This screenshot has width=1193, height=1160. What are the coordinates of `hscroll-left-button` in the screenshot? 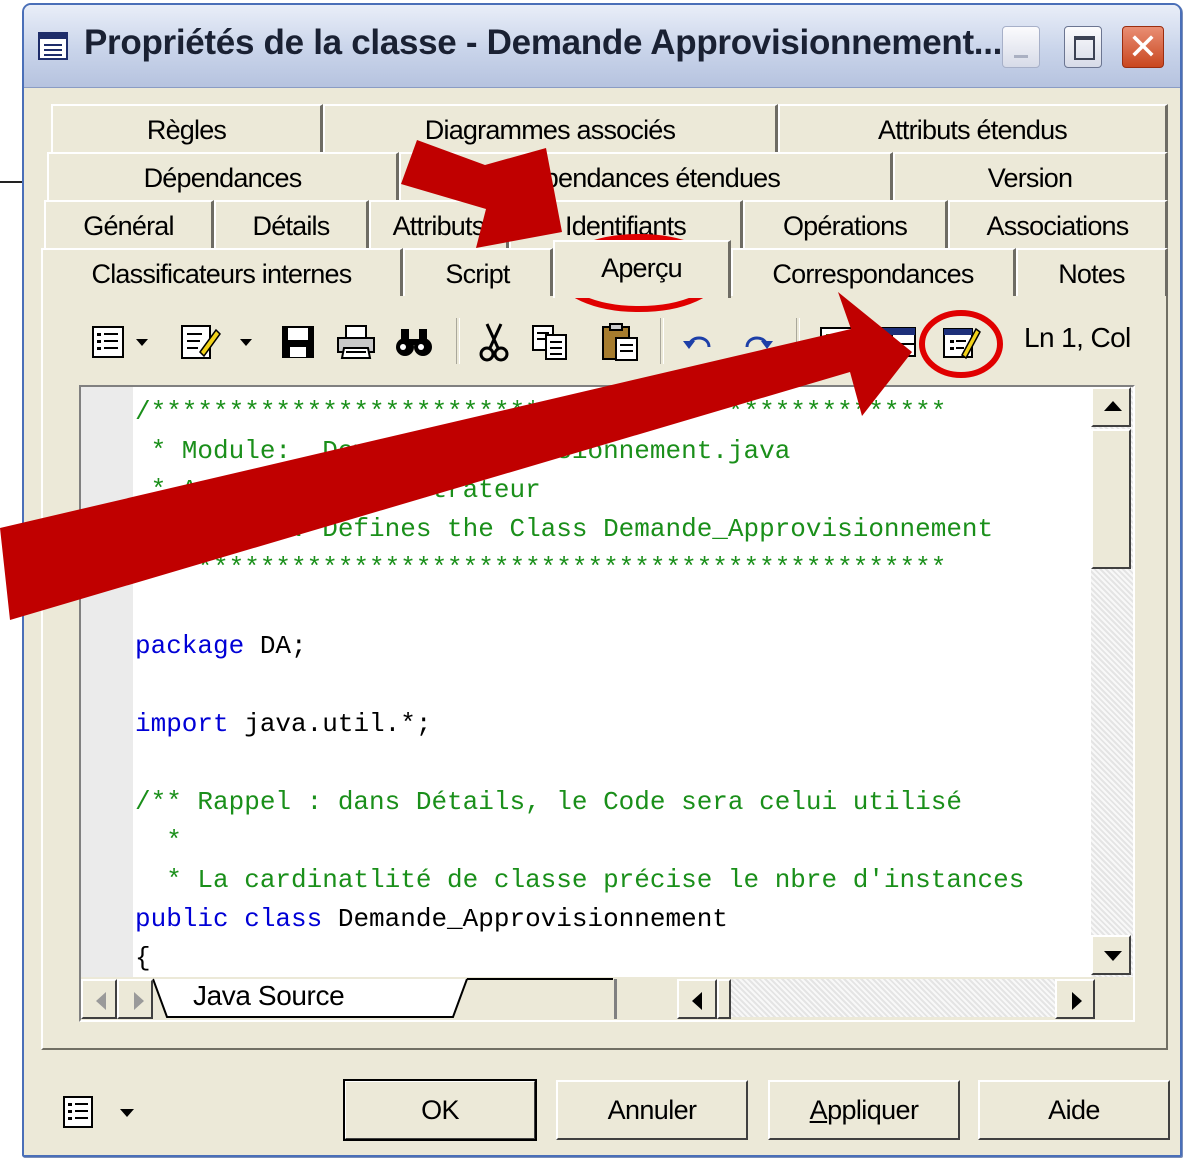 It's located at (697, 999).